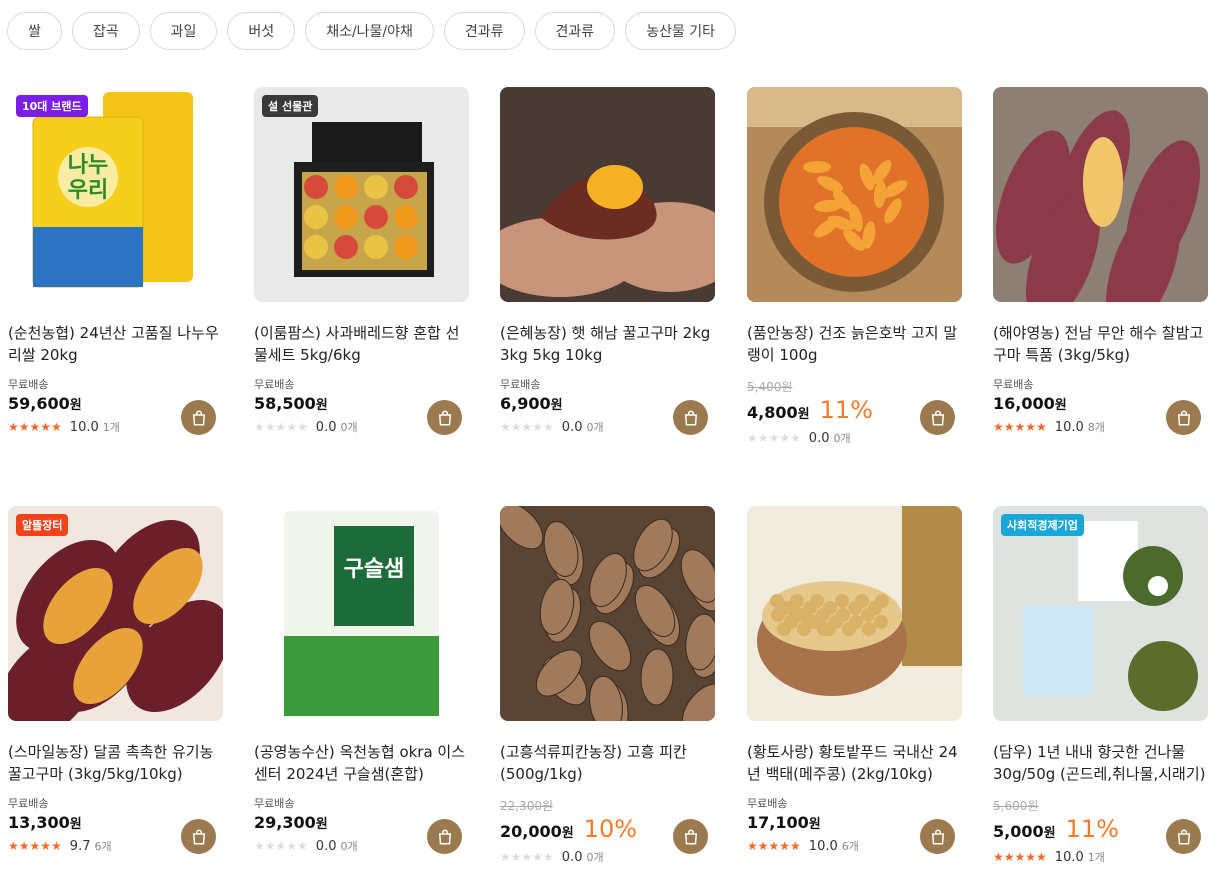 This screenshot has height=883, width=1227. What do you see at coordinates (823, 846) in the screenshot?
I see `rating-score: 10.0` at bounding box center [823, 846].